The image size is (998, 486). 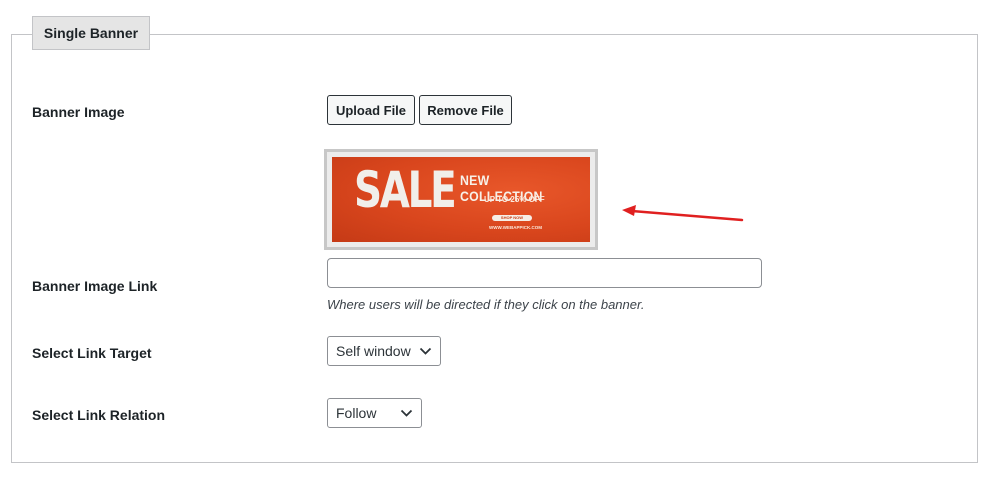 I want to click on link-relation-select: Follow, so click(x=374, y=413).